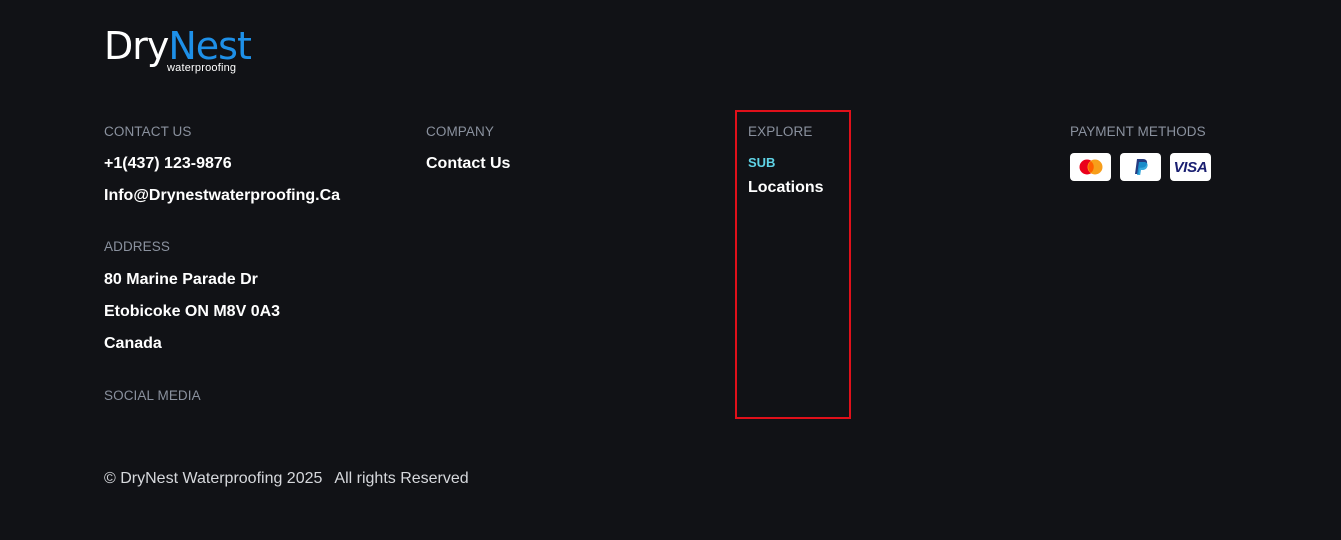  What do you see at coordinates (181, 279) in the screenshot?
I see `address-line-1: 80 Marine Parade Dr` at bounding box center [181, 279].